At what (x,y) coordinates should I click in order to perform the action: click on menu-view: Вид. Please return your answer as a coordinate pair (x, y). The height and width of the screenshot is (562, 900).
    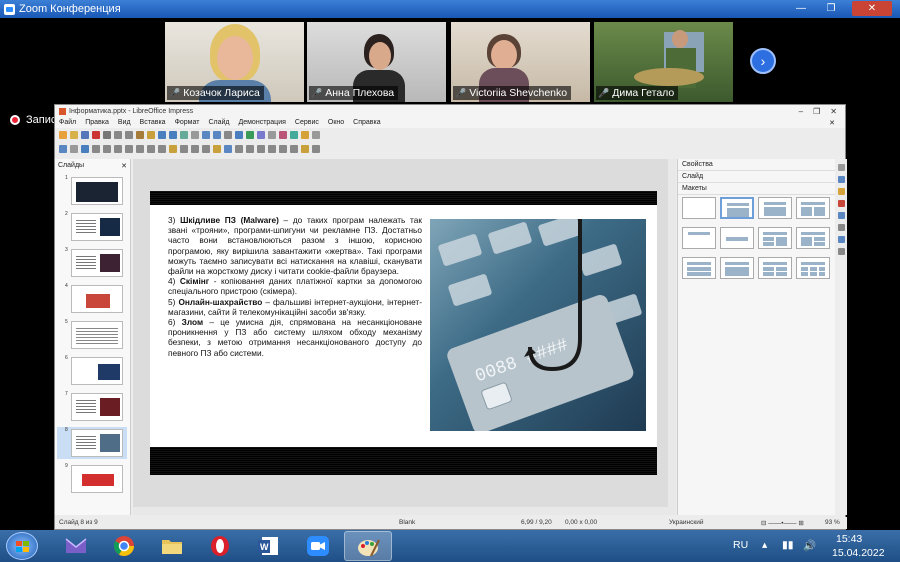
    Looking at the image, I should click on (124, 122).